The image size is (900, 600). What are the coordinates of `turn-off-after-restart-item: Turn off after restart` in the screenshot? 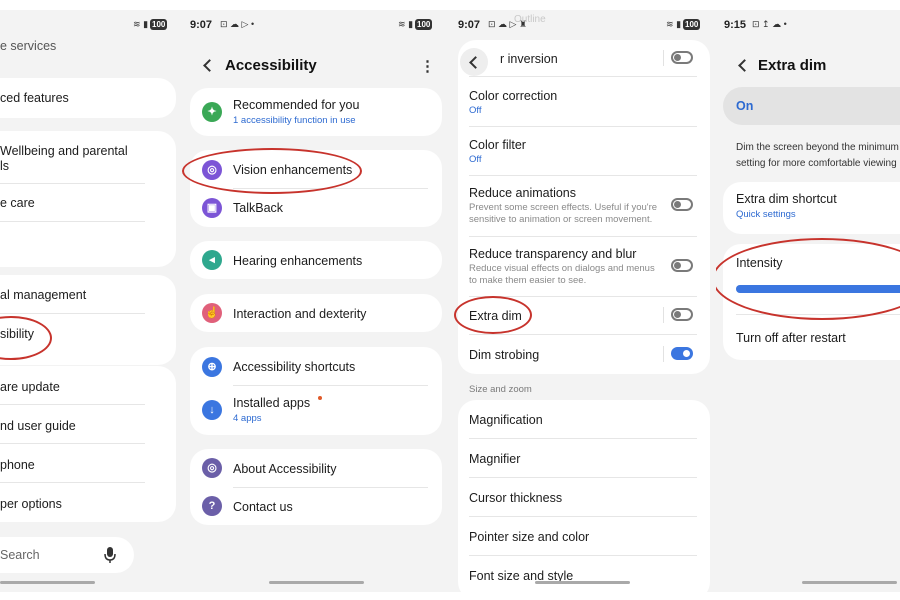 It's located at (791, 338).